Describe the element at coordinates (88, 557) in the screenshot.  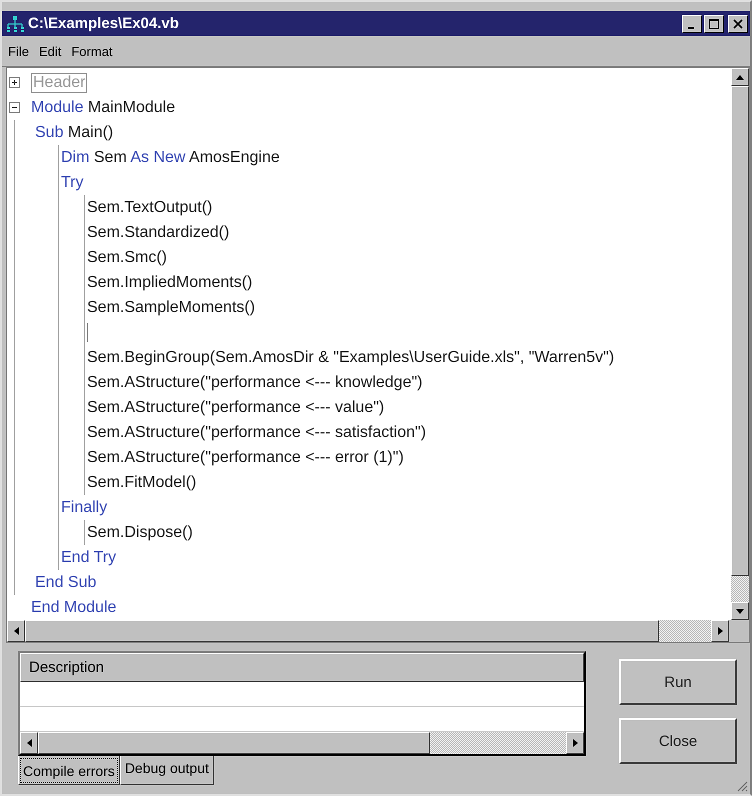
I see `code-line: End Try` at that location.